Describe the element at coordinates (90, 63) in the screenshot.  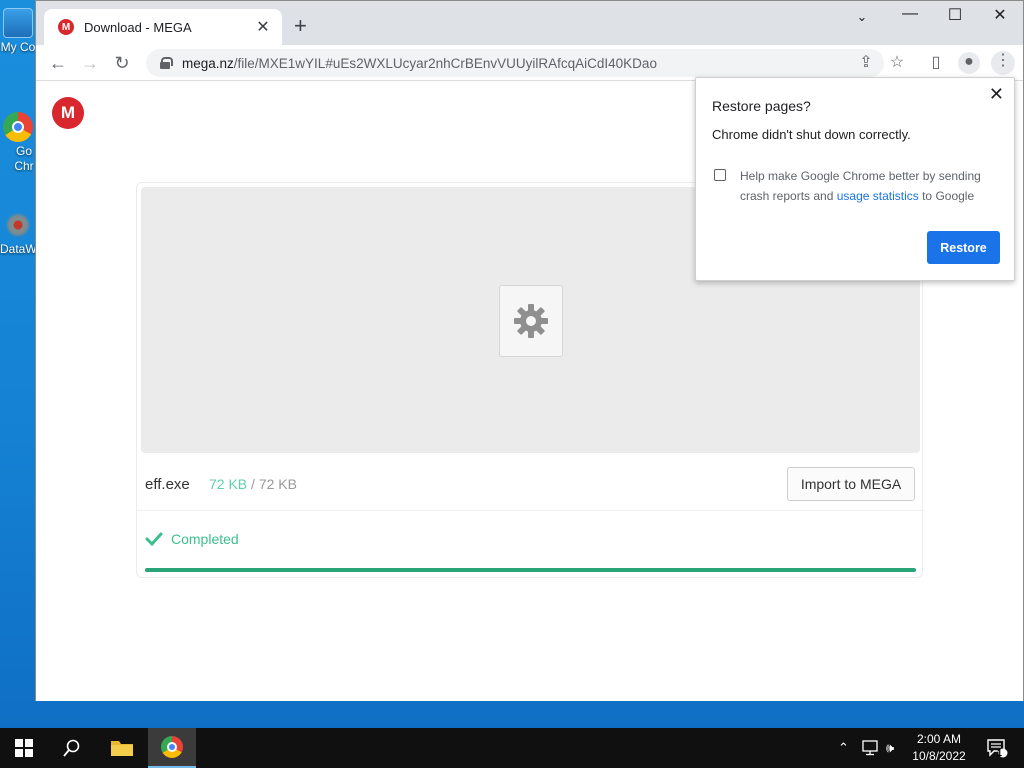
I see `forward-button: →` at that location.